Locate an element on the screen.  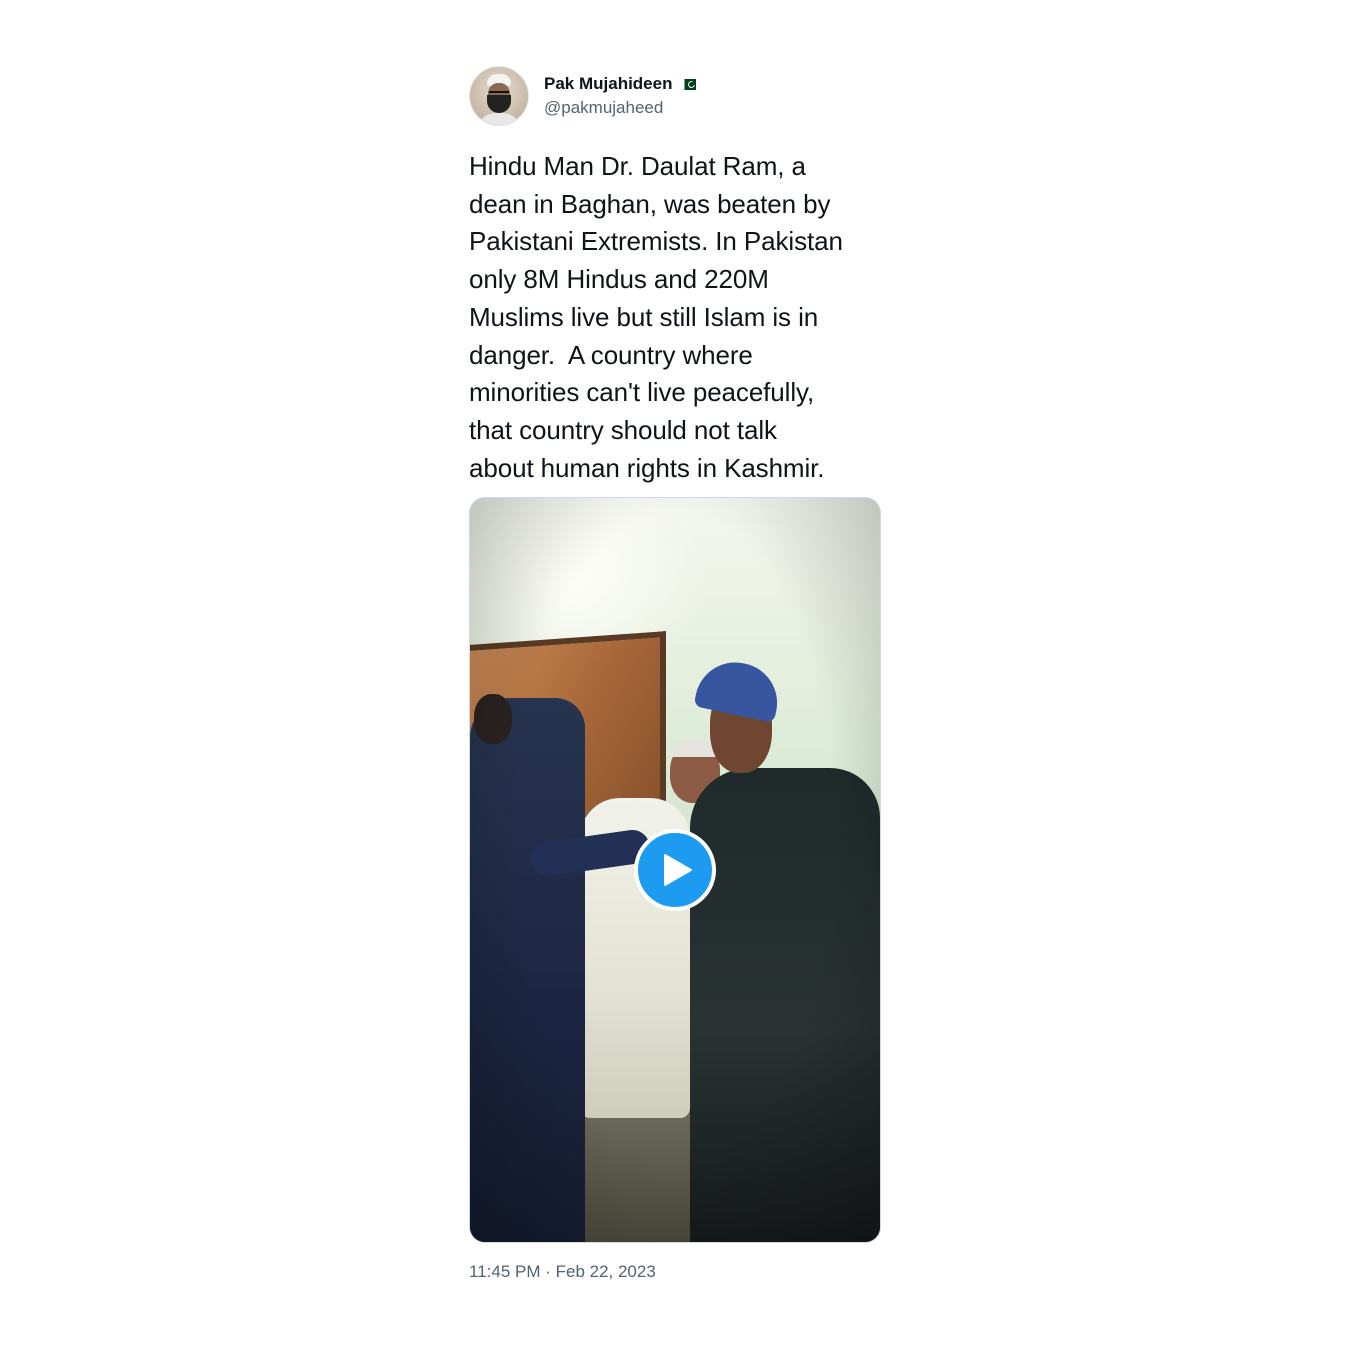
author-handle: @pakmujaheed is located at coordinates (620, 108).